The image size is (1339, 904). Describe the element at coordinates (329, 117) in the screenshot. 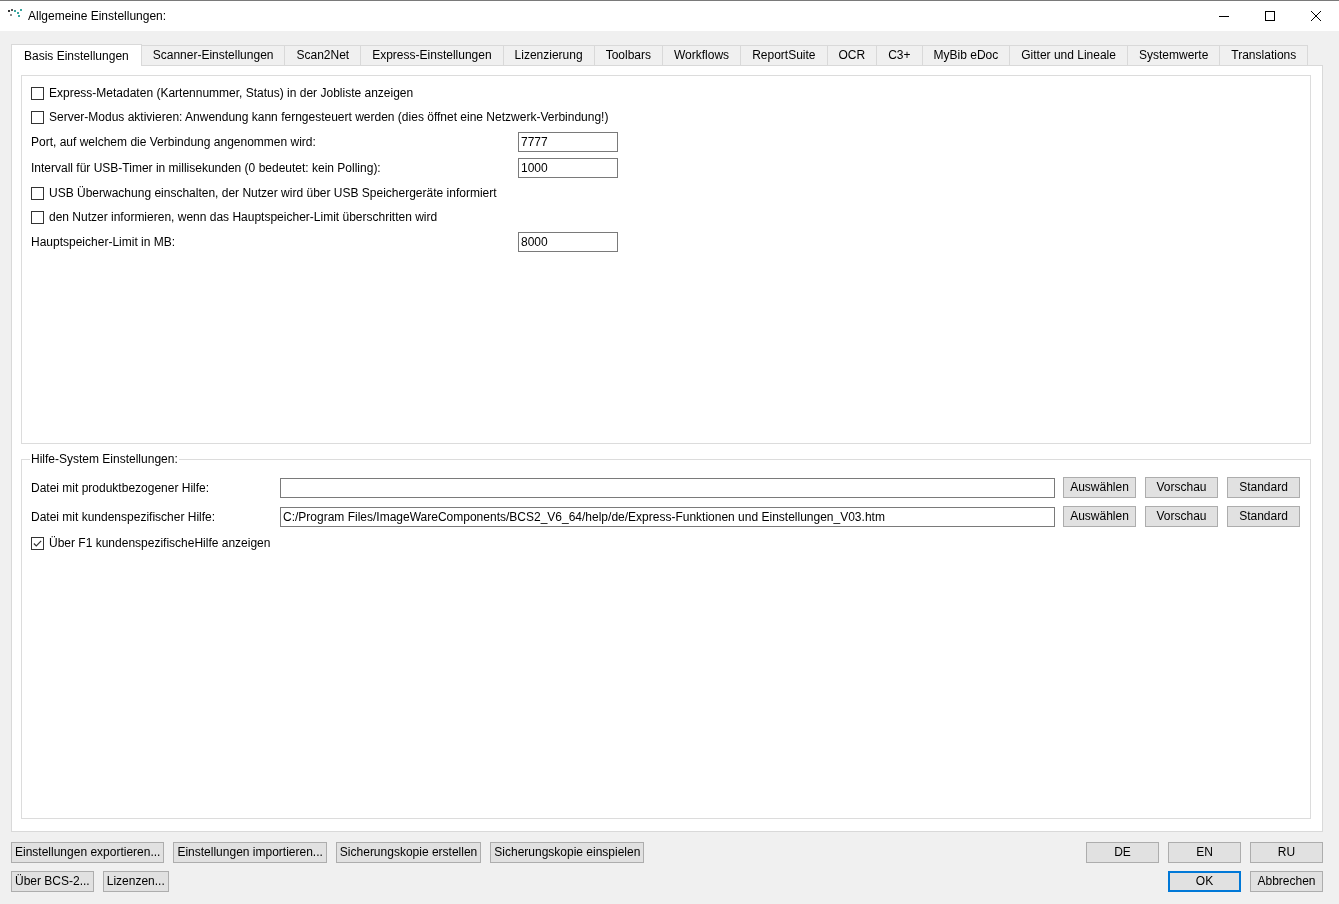

I see `checkbox-label: Server-Modus aktivieren: Anwendung kann ferngesteuert werden (dies öffnet eine Netzwerk-Verbindung!)` at that location.